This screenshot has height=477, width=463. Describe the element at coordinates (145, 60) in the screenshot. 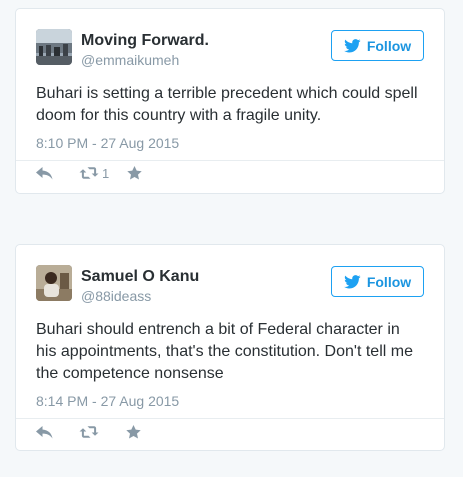

I see `user-handle: @emmaikumeh` at that location.